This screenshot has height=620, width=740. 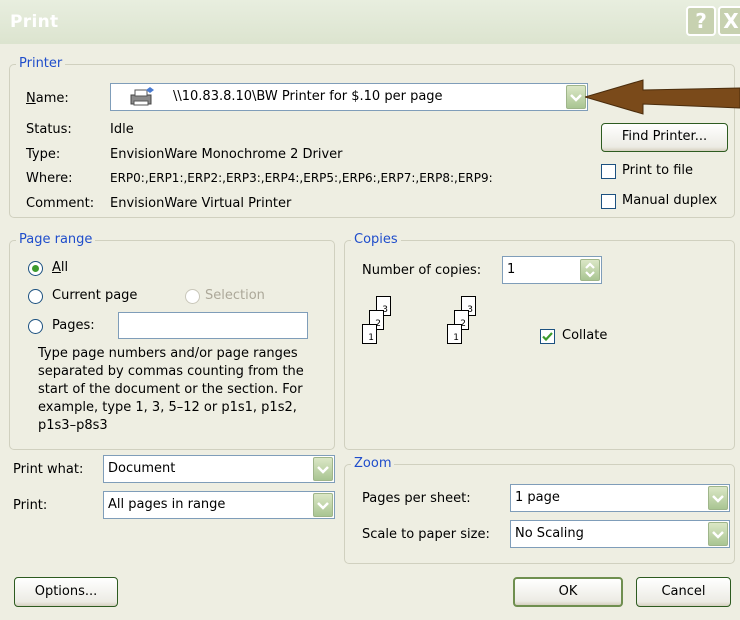 What do you see at coordinates (620, 534) in the screenshot?
I see `scale-select: No Scaling` at bounding box center [620, 534].